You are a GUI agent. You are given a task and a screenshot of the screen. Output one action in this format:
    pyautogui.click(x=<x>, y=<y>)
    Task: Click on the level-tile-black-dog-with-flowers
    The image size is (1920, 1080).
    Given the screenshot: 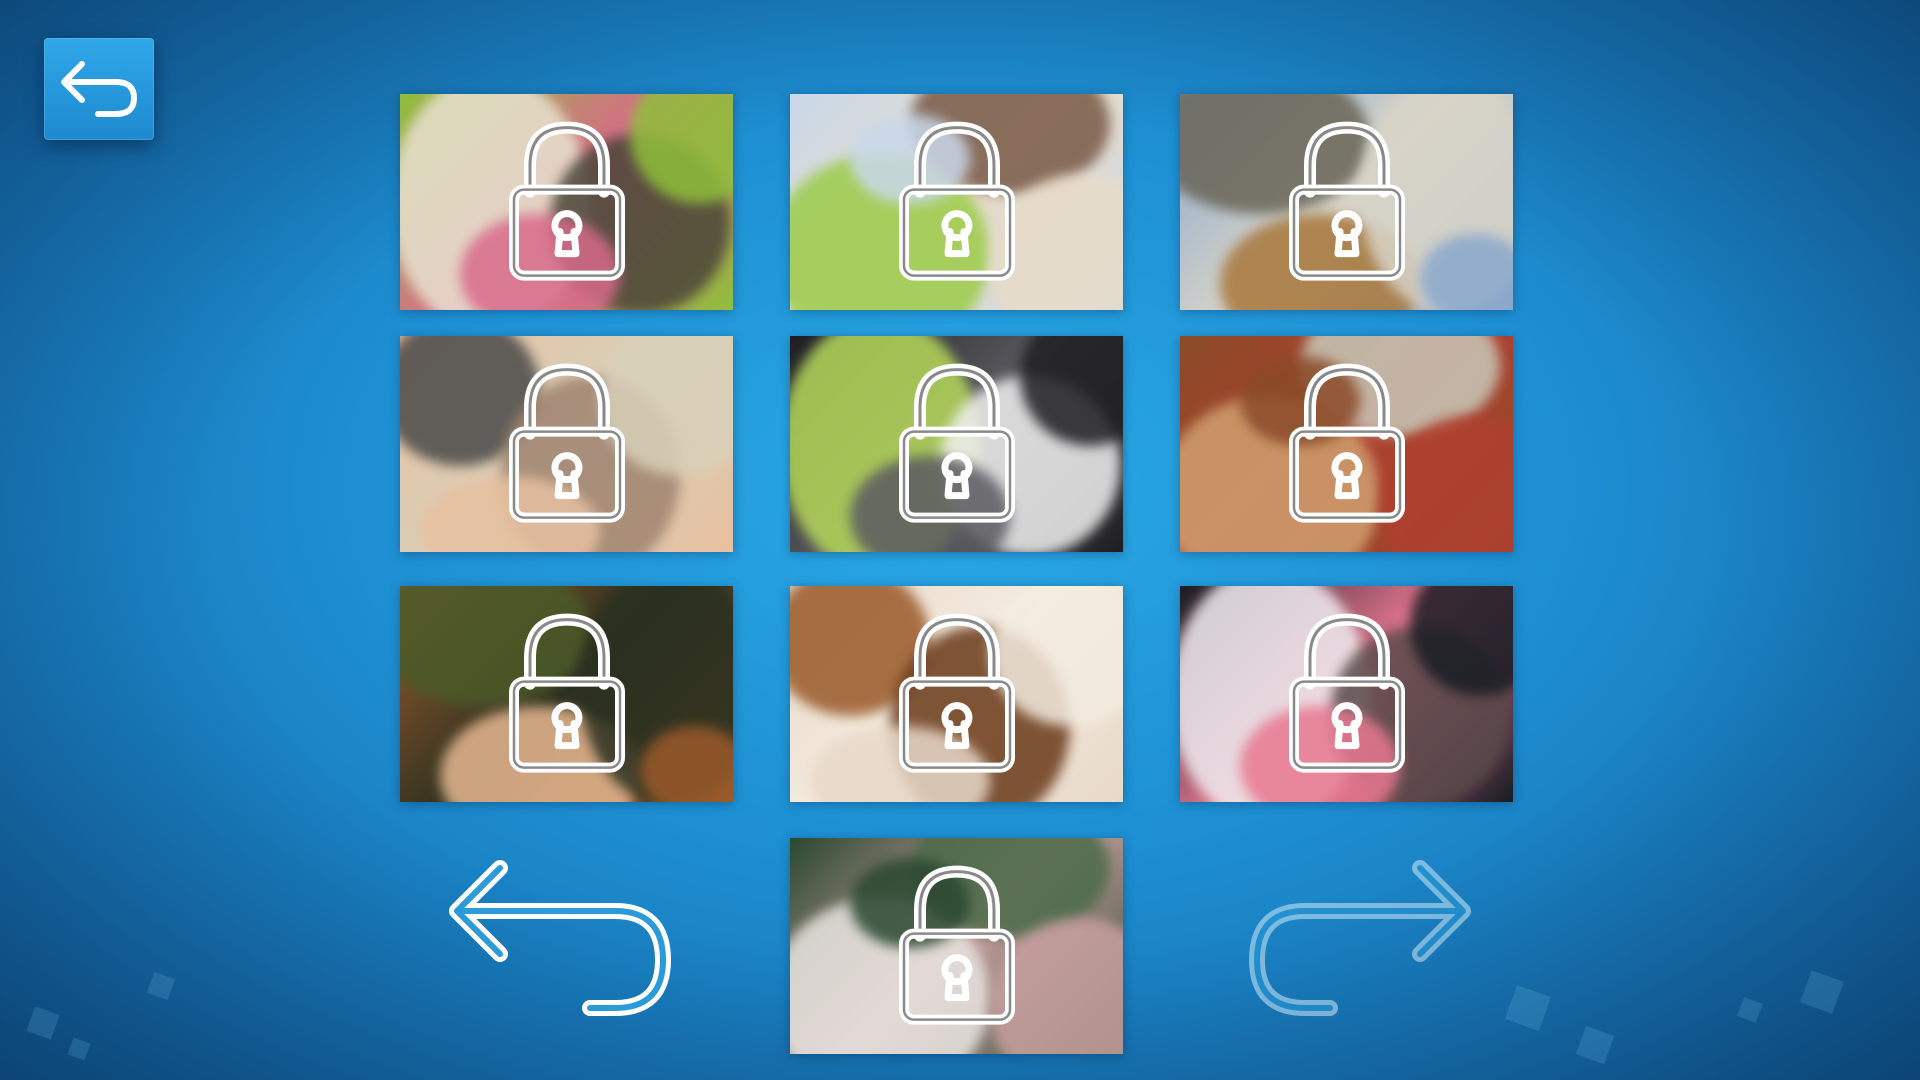 What is the action you would take?
    pyautogui.click(x=956, y=444)
    